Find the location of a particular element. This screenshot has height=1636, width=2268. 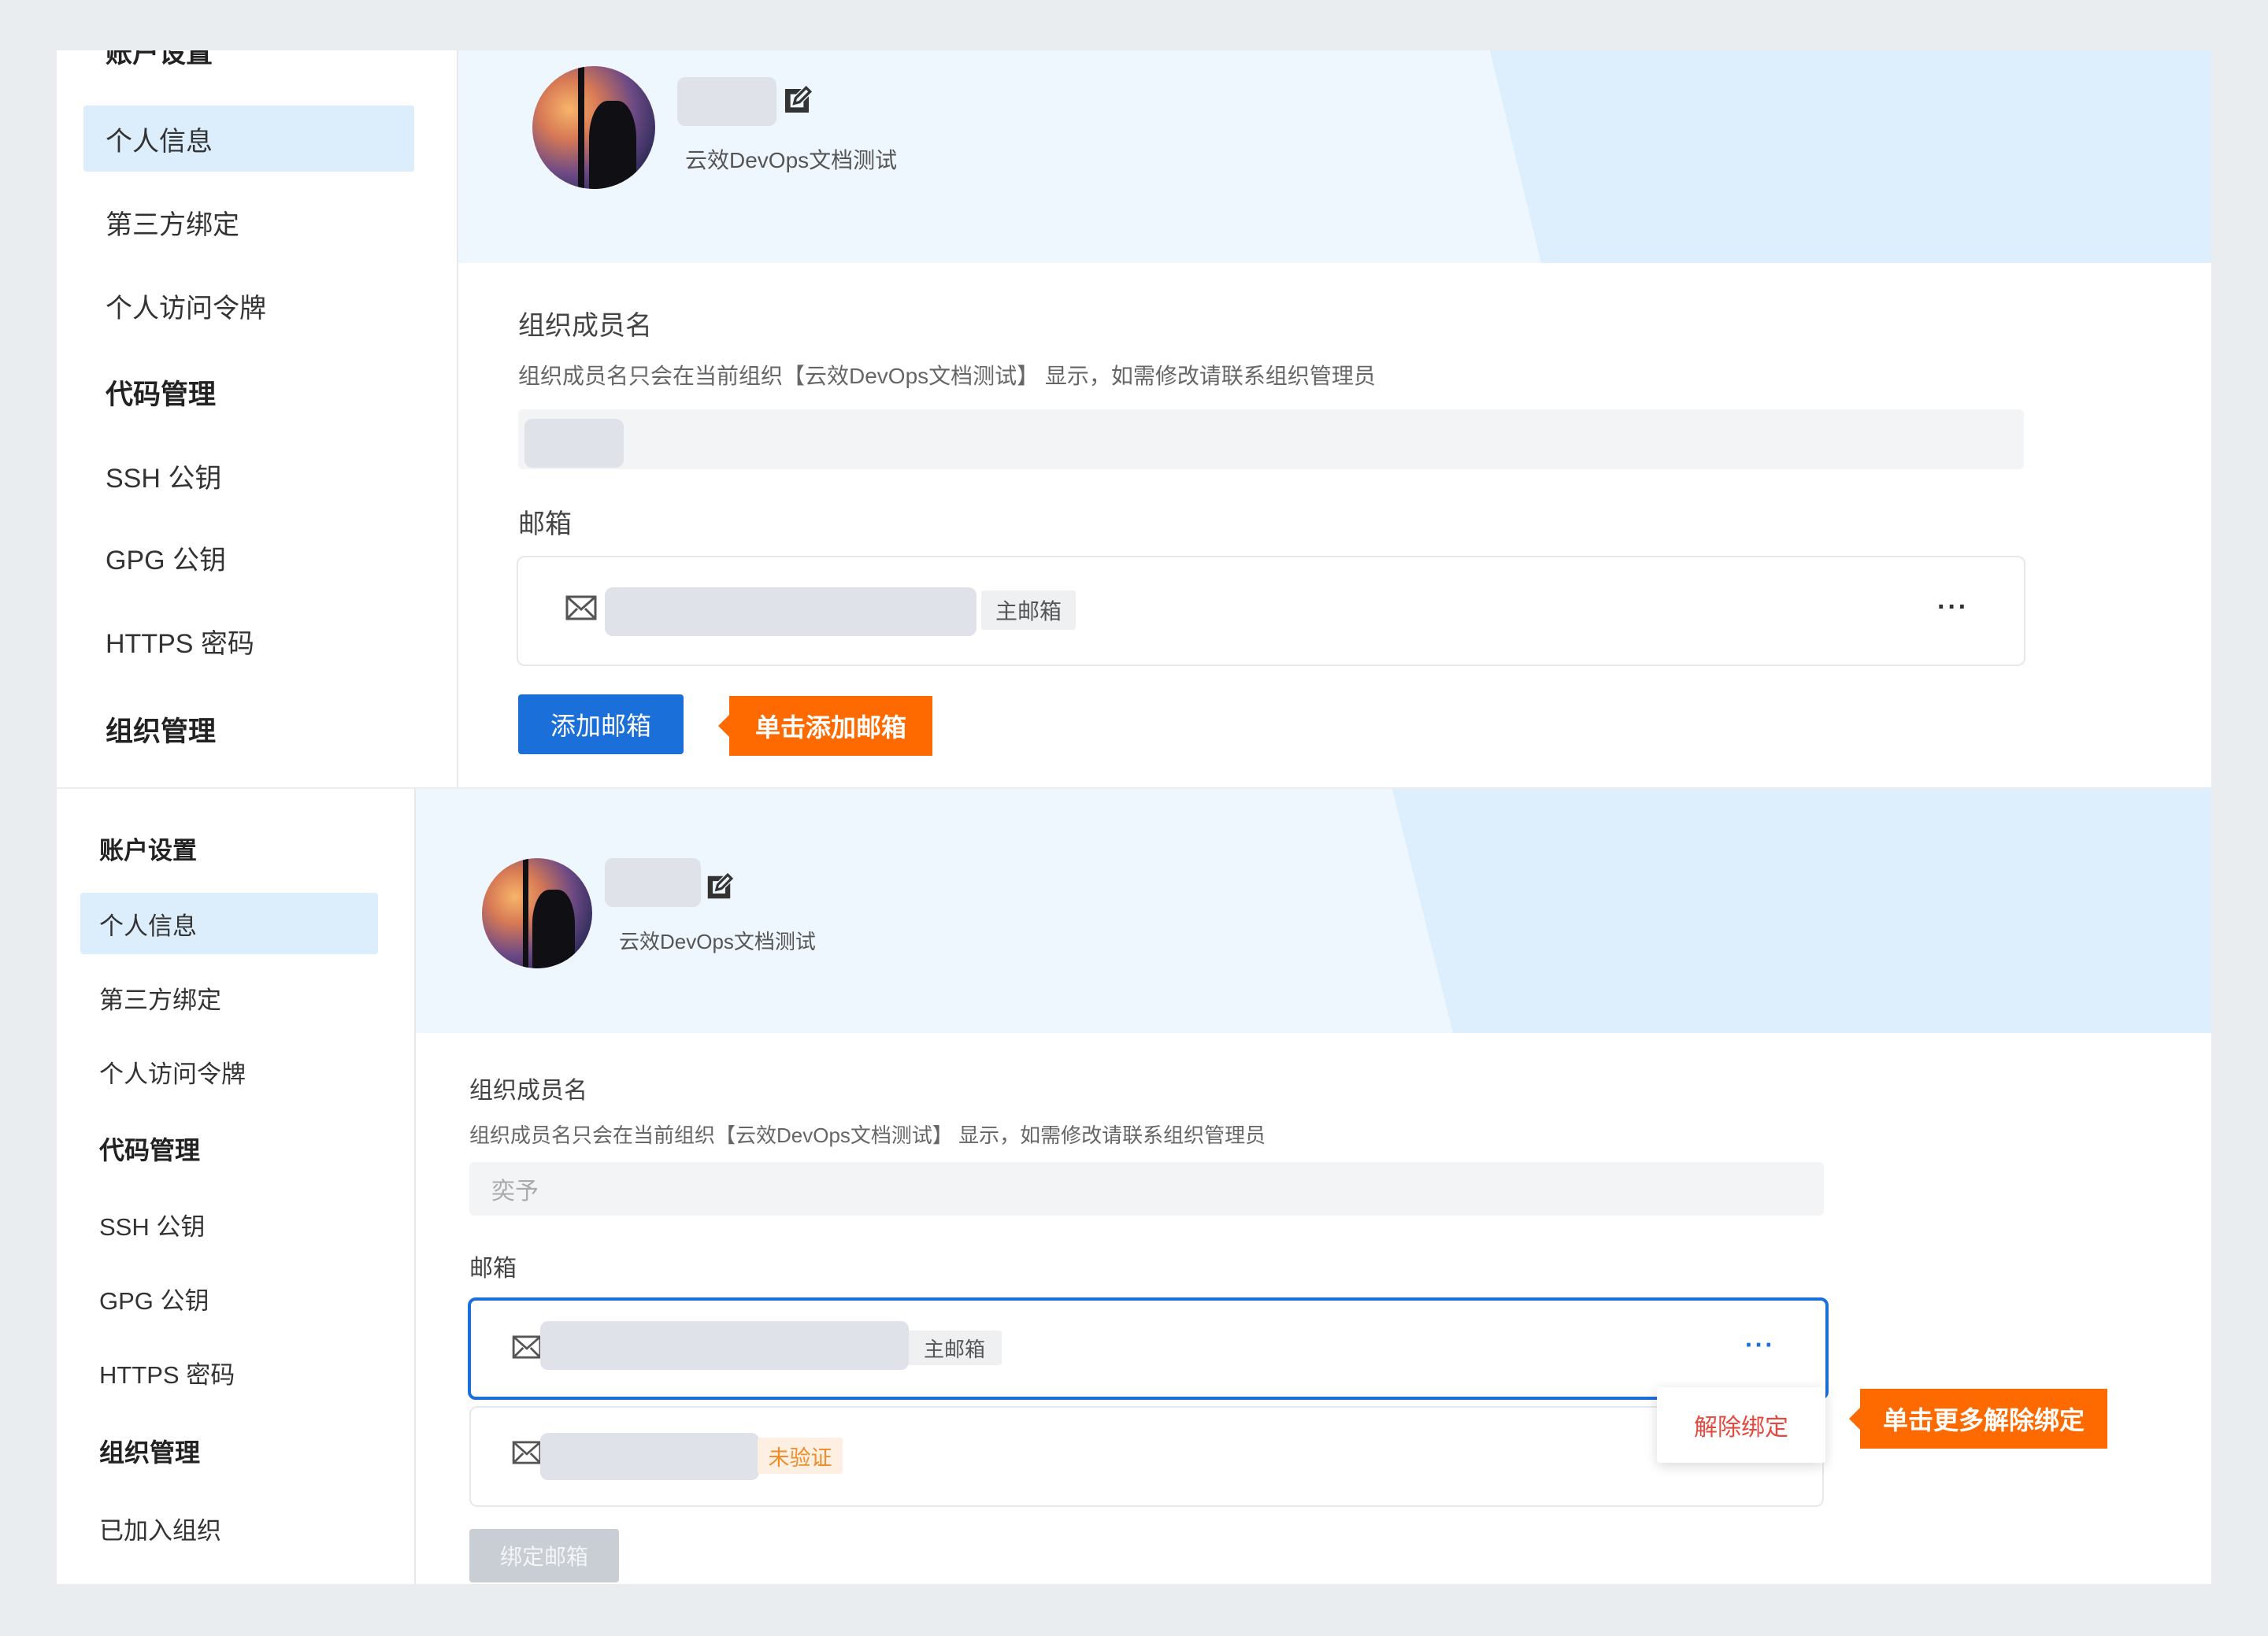

profile-header is located at coordinates (1313, 911).